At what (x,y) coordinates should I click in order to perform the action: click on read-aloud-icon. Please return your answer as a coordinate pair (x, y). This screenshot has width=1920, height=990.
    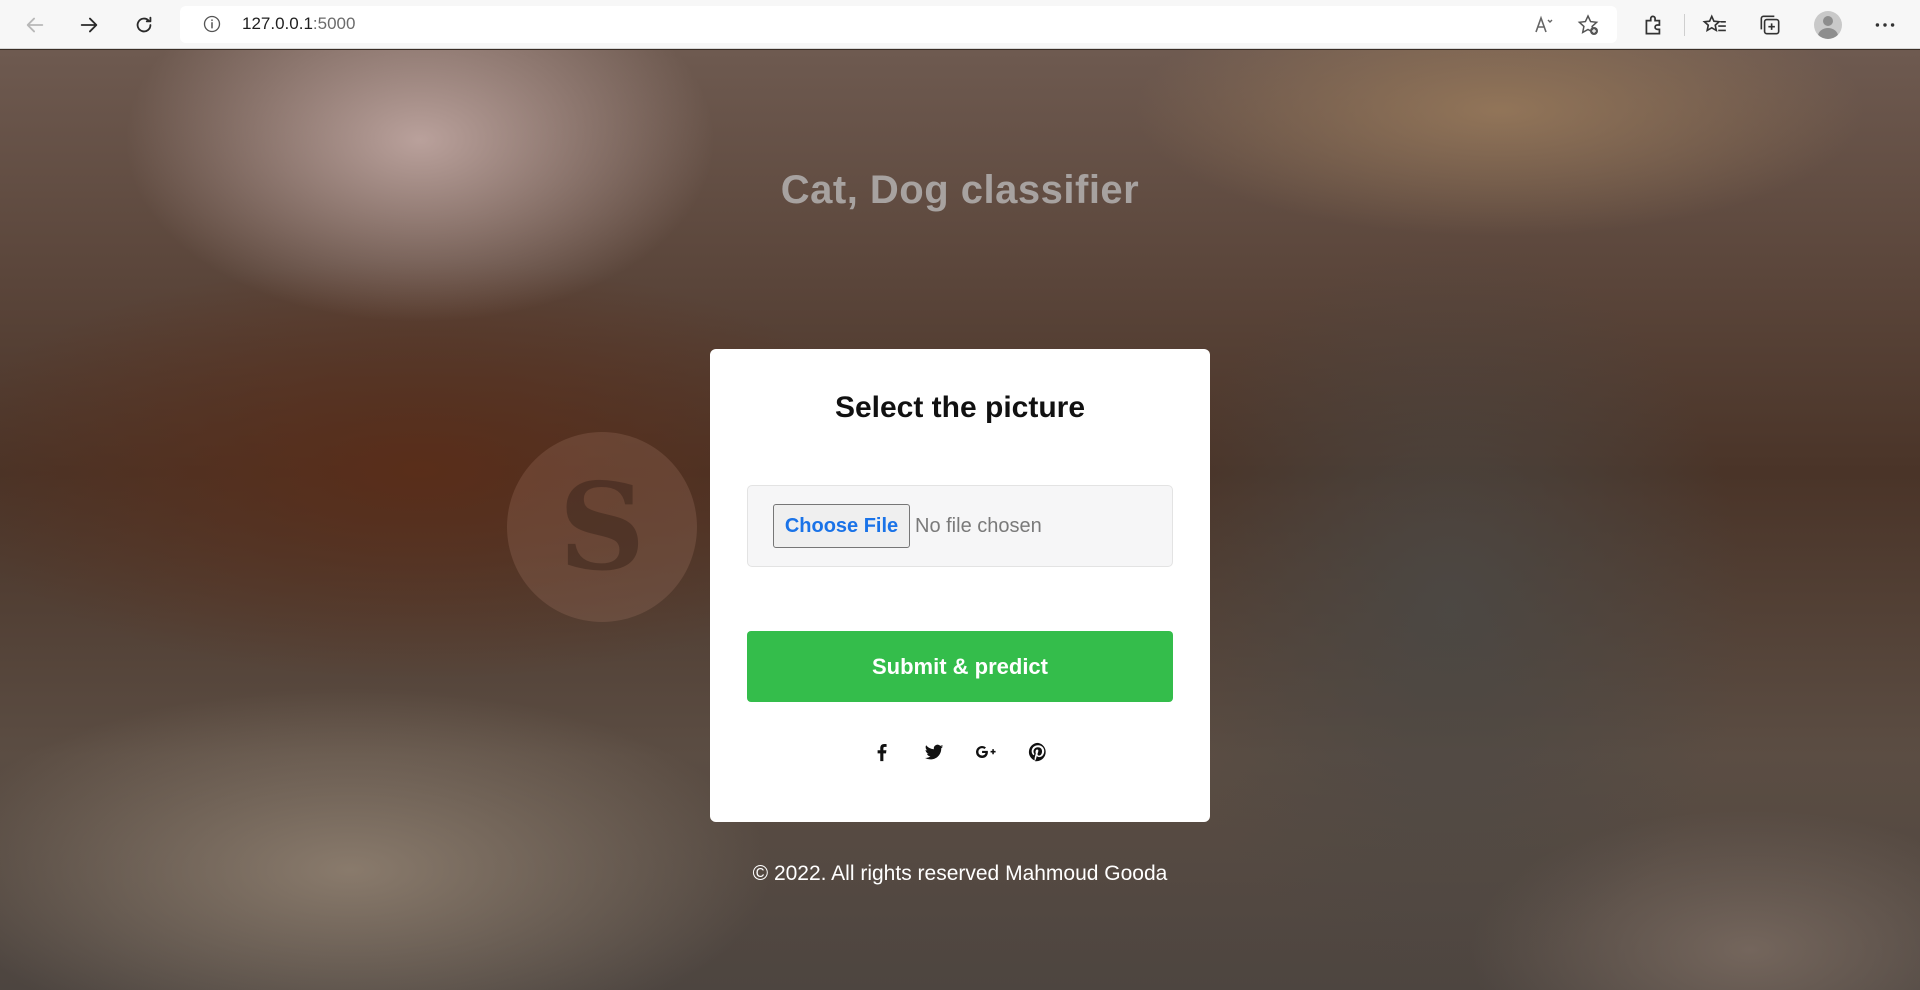
    Looking at the image, I should click on (1544, 25).